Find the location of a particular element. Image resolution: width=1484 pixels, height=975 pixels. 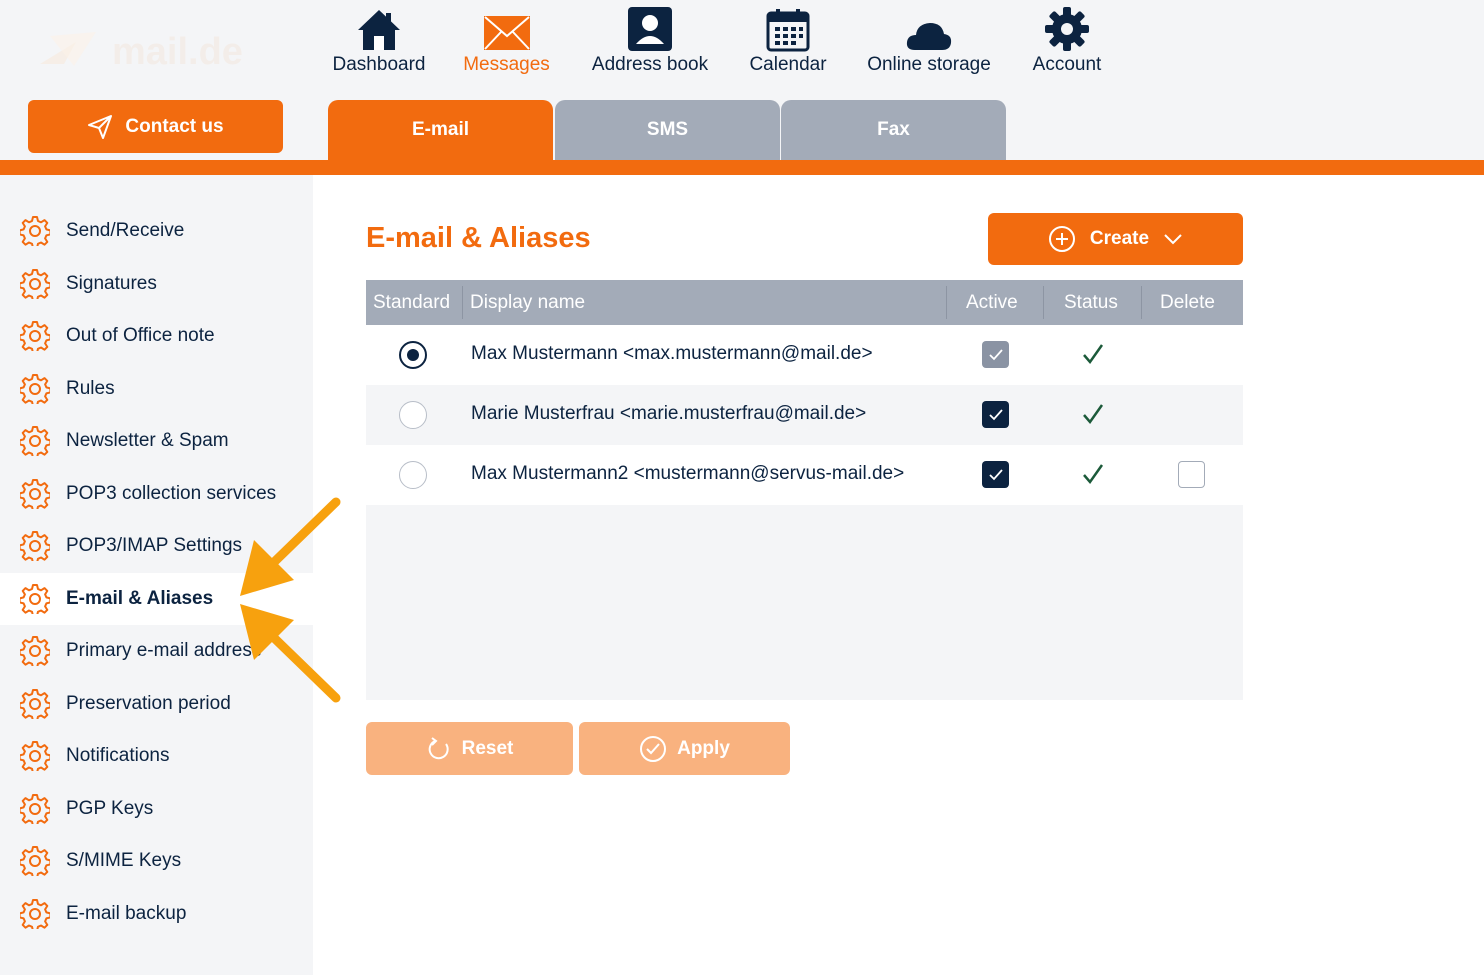

sidebar-item-label: E-mail & Aliases is located at coordinates (140, 598).